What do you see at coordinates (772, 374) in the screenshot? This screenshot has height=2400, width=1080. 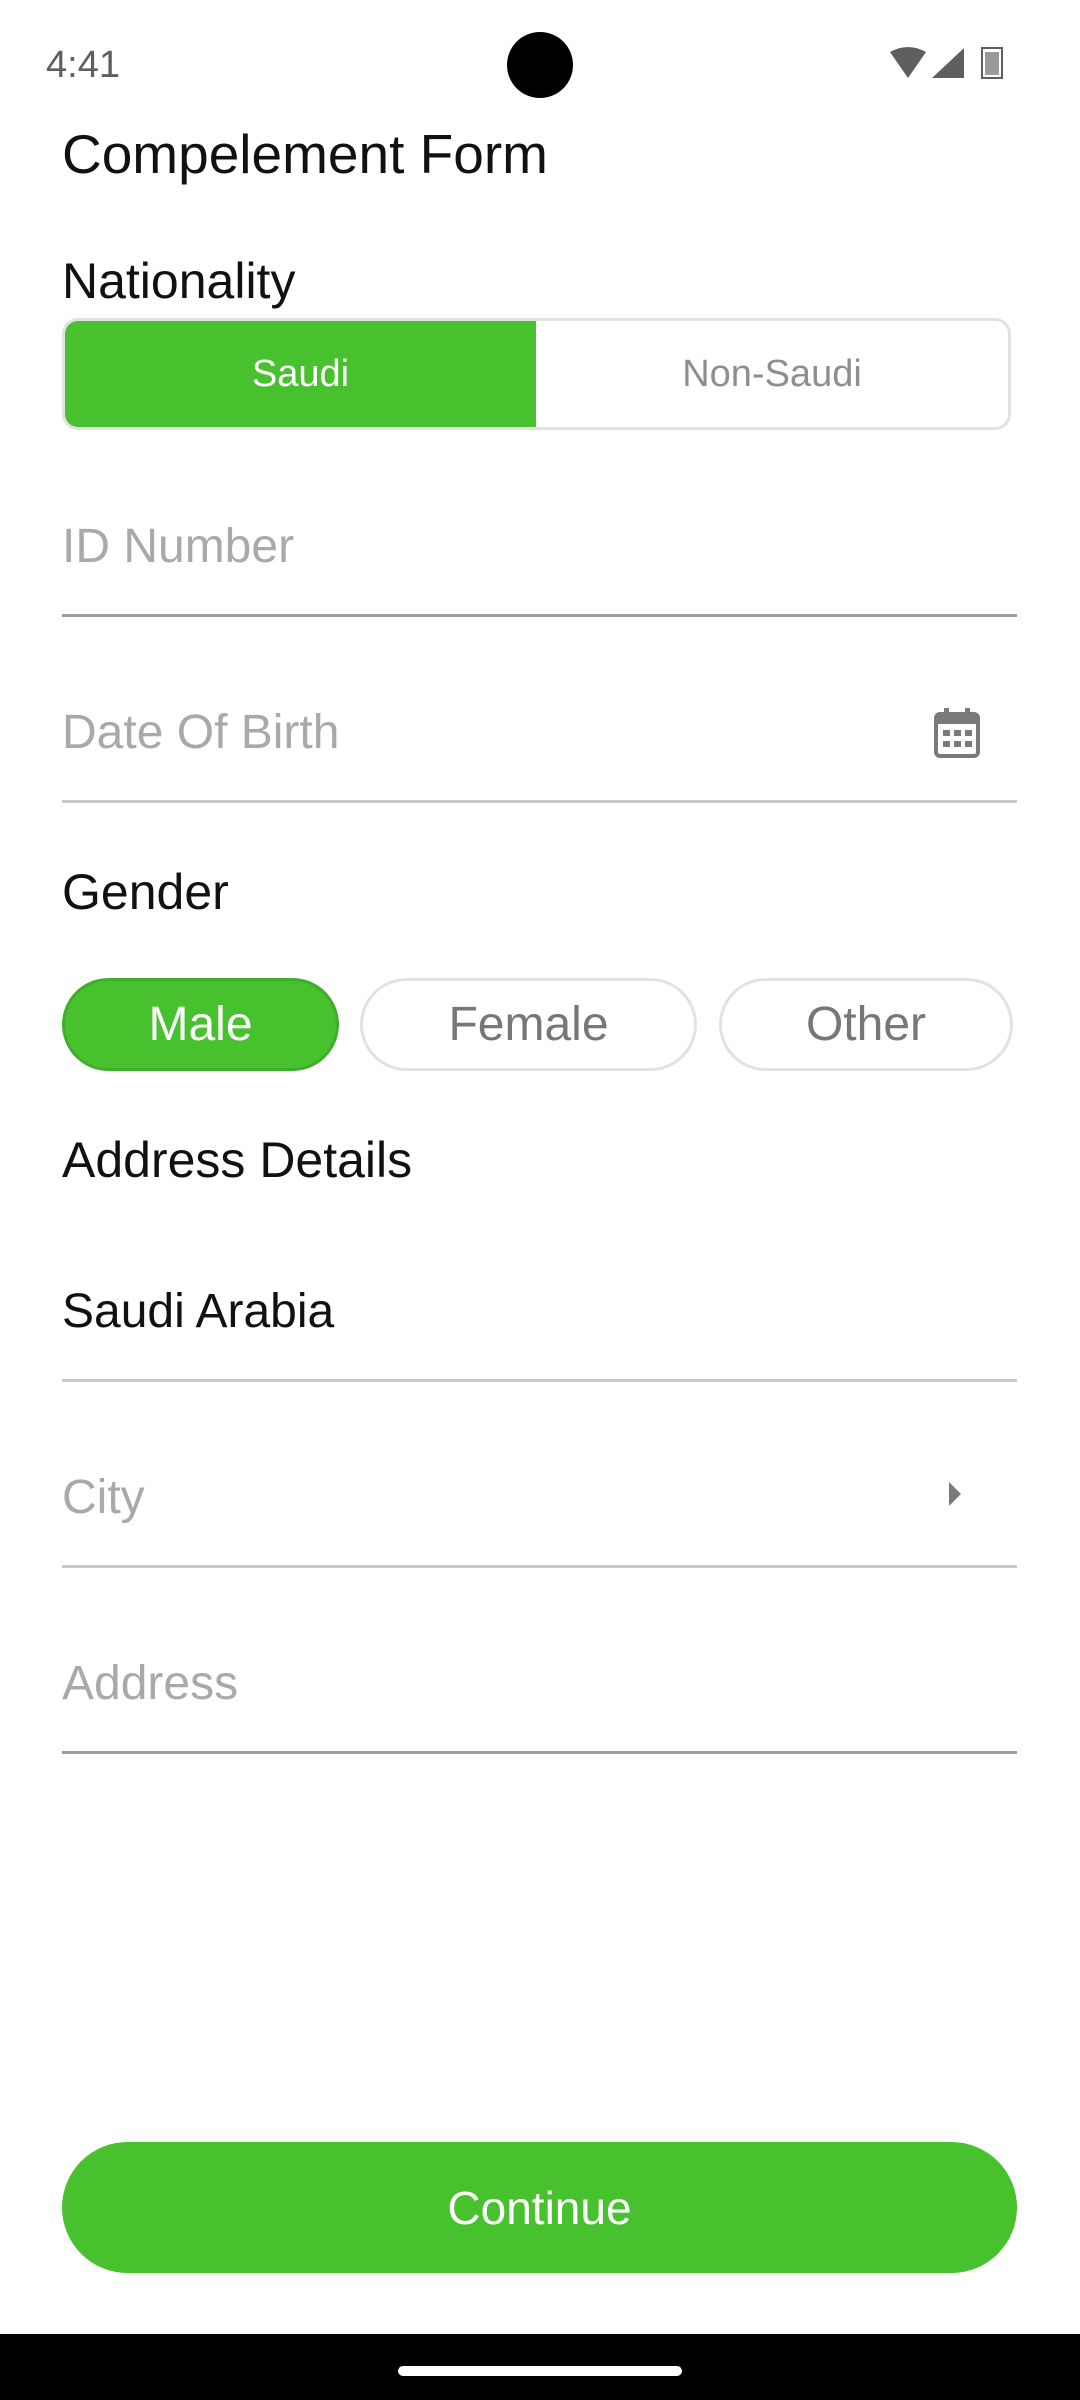 I see `nationality-option-non-saudi: Non-Saudi` at bounding box center [772, 374].